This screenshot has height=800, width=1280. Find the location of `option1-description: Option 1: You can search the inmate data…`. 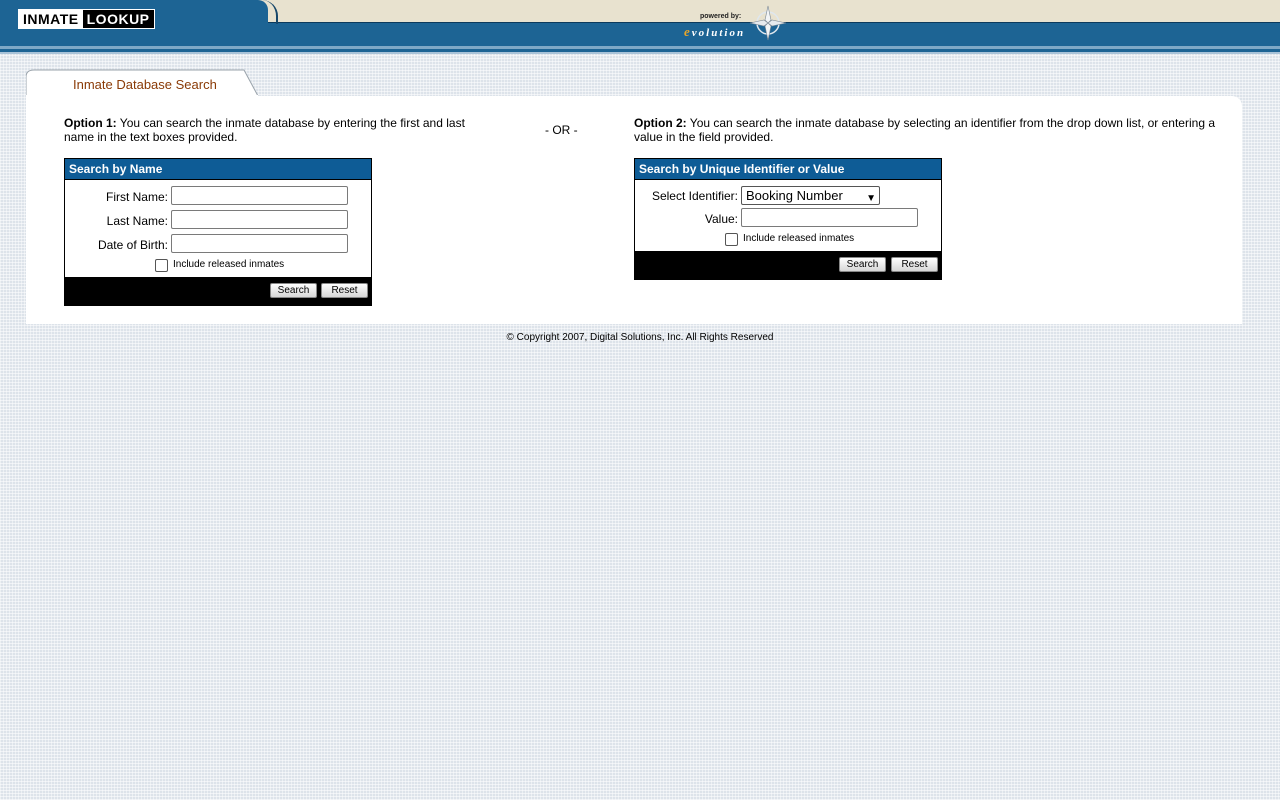

option1-description: Option 1: You can search the inmate data… is located at coordinates (274, 130).